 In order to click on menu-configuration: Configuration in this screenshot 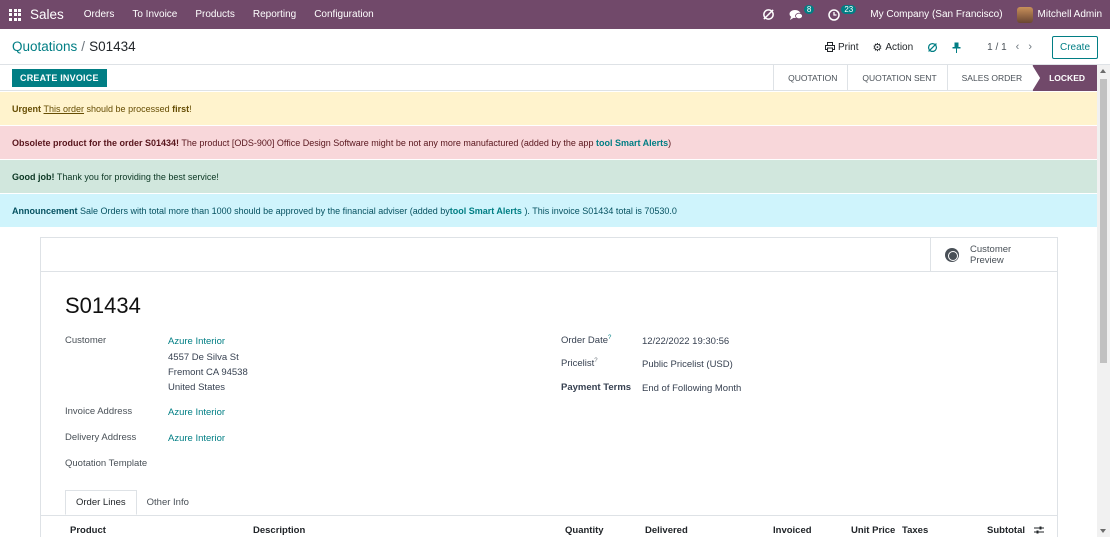, I will do `click(343, 14)`.